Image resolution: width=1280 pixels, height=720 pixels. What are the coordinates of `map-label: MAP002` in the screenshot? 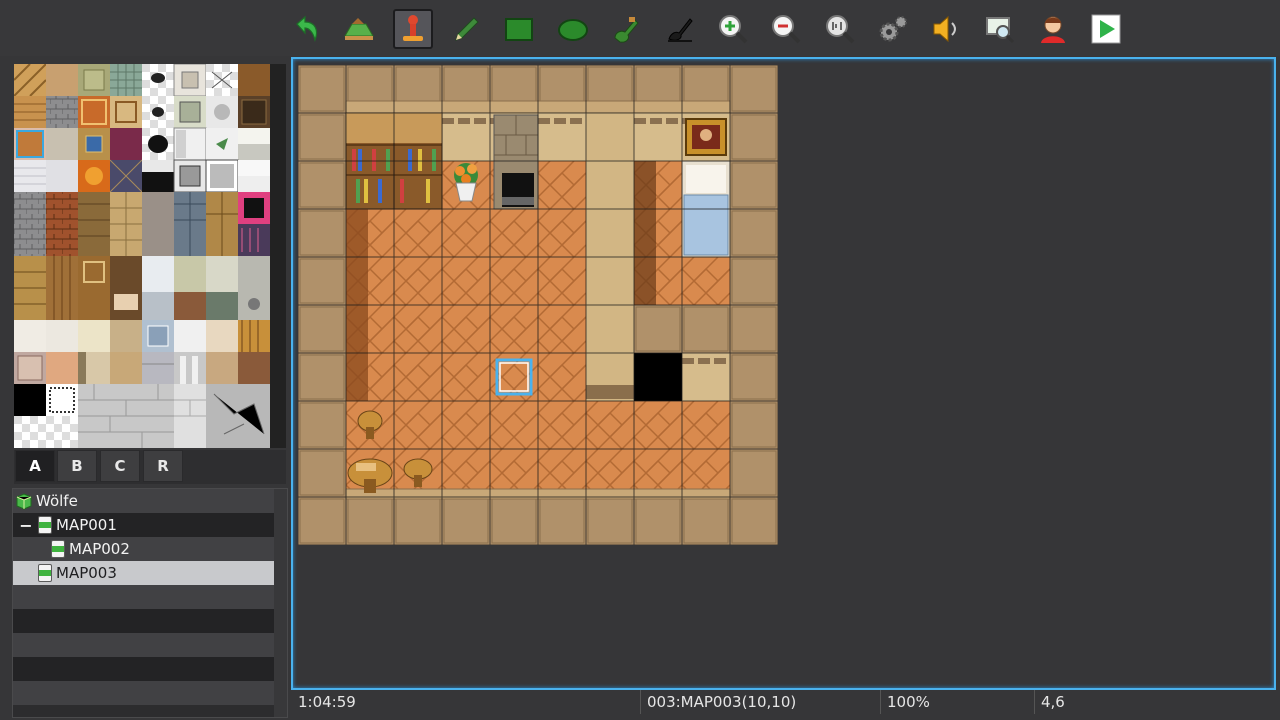 It's located at (99, 549).